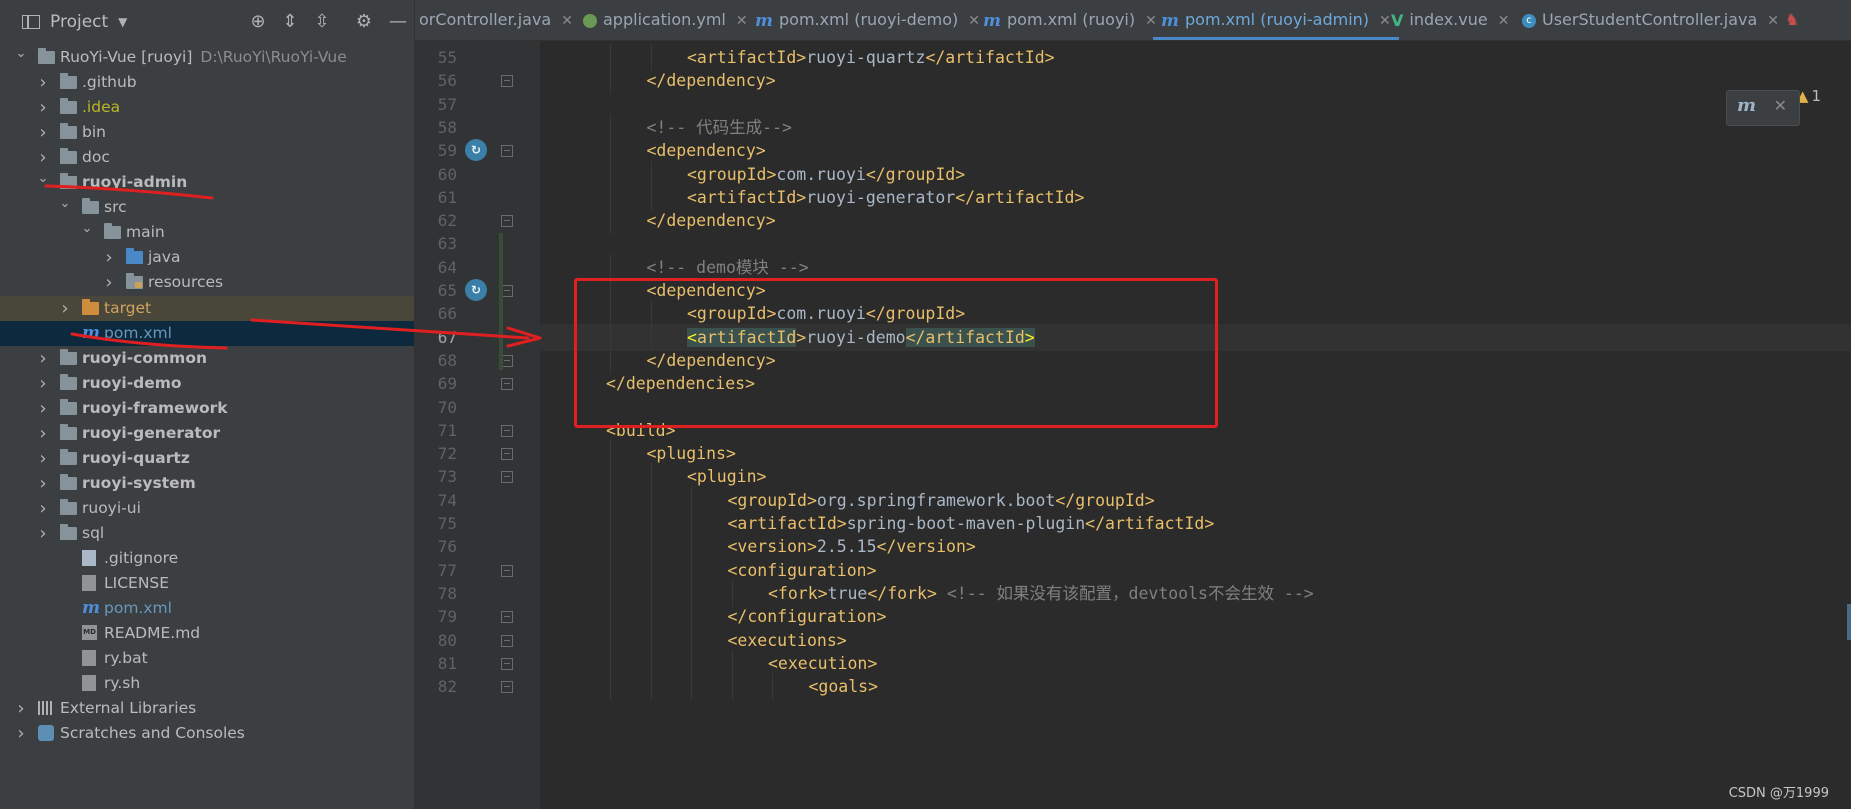  Describe the element at coordinates (1809, 96) in the screenshot. I see `inspection-indicator: ▲ 1` at that location.